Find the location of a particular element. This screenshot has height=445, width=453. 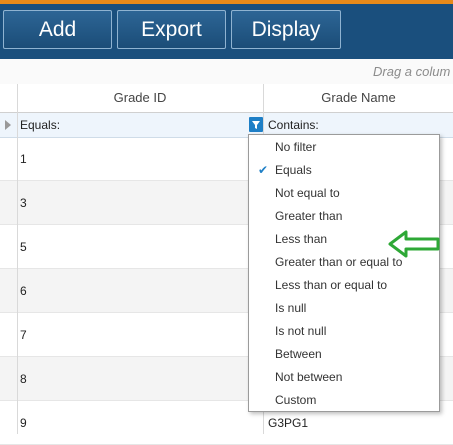

grade-id-cell: 6 is located at coordinates (23, 291).